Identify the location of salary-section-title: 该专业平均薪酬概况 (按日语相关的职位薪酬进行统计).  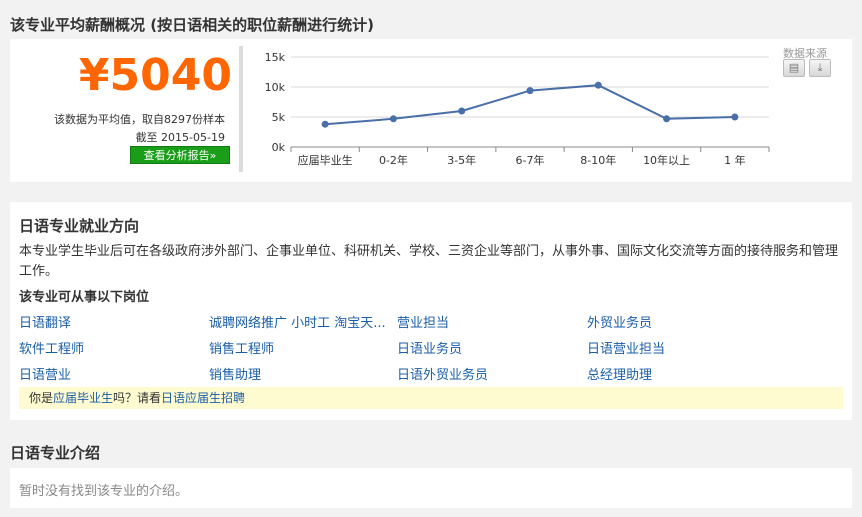
(192, 25).